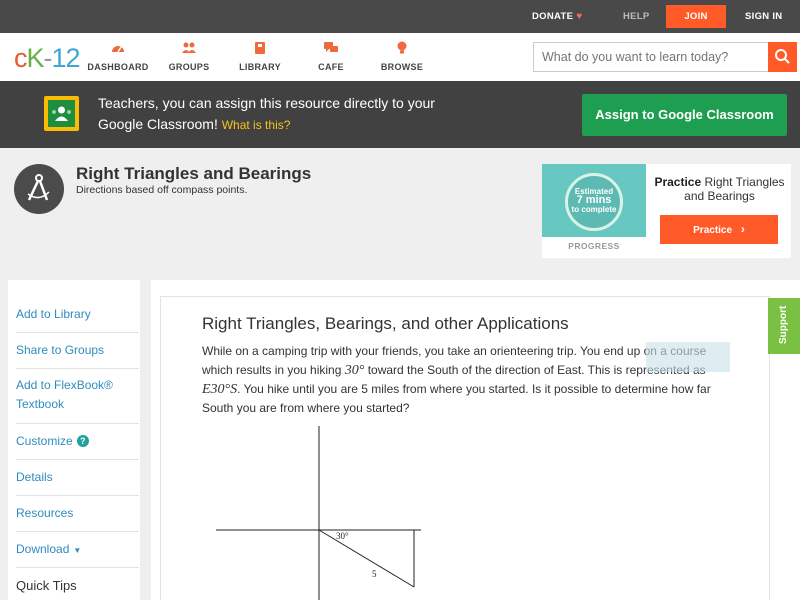 The image size is (800, 600). Describe the element at coordinates (260, 56) in the screenshot. I see `nav-library: LIBRARY` at that location.